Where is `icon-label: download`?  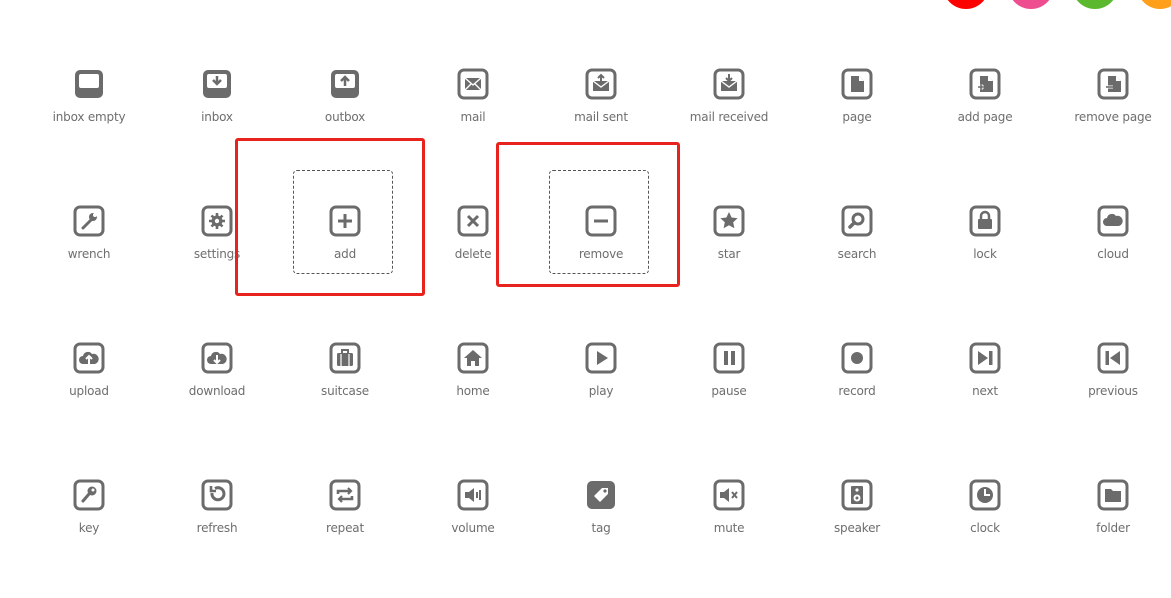
icon-label: download is located at coordinates (217, 391).